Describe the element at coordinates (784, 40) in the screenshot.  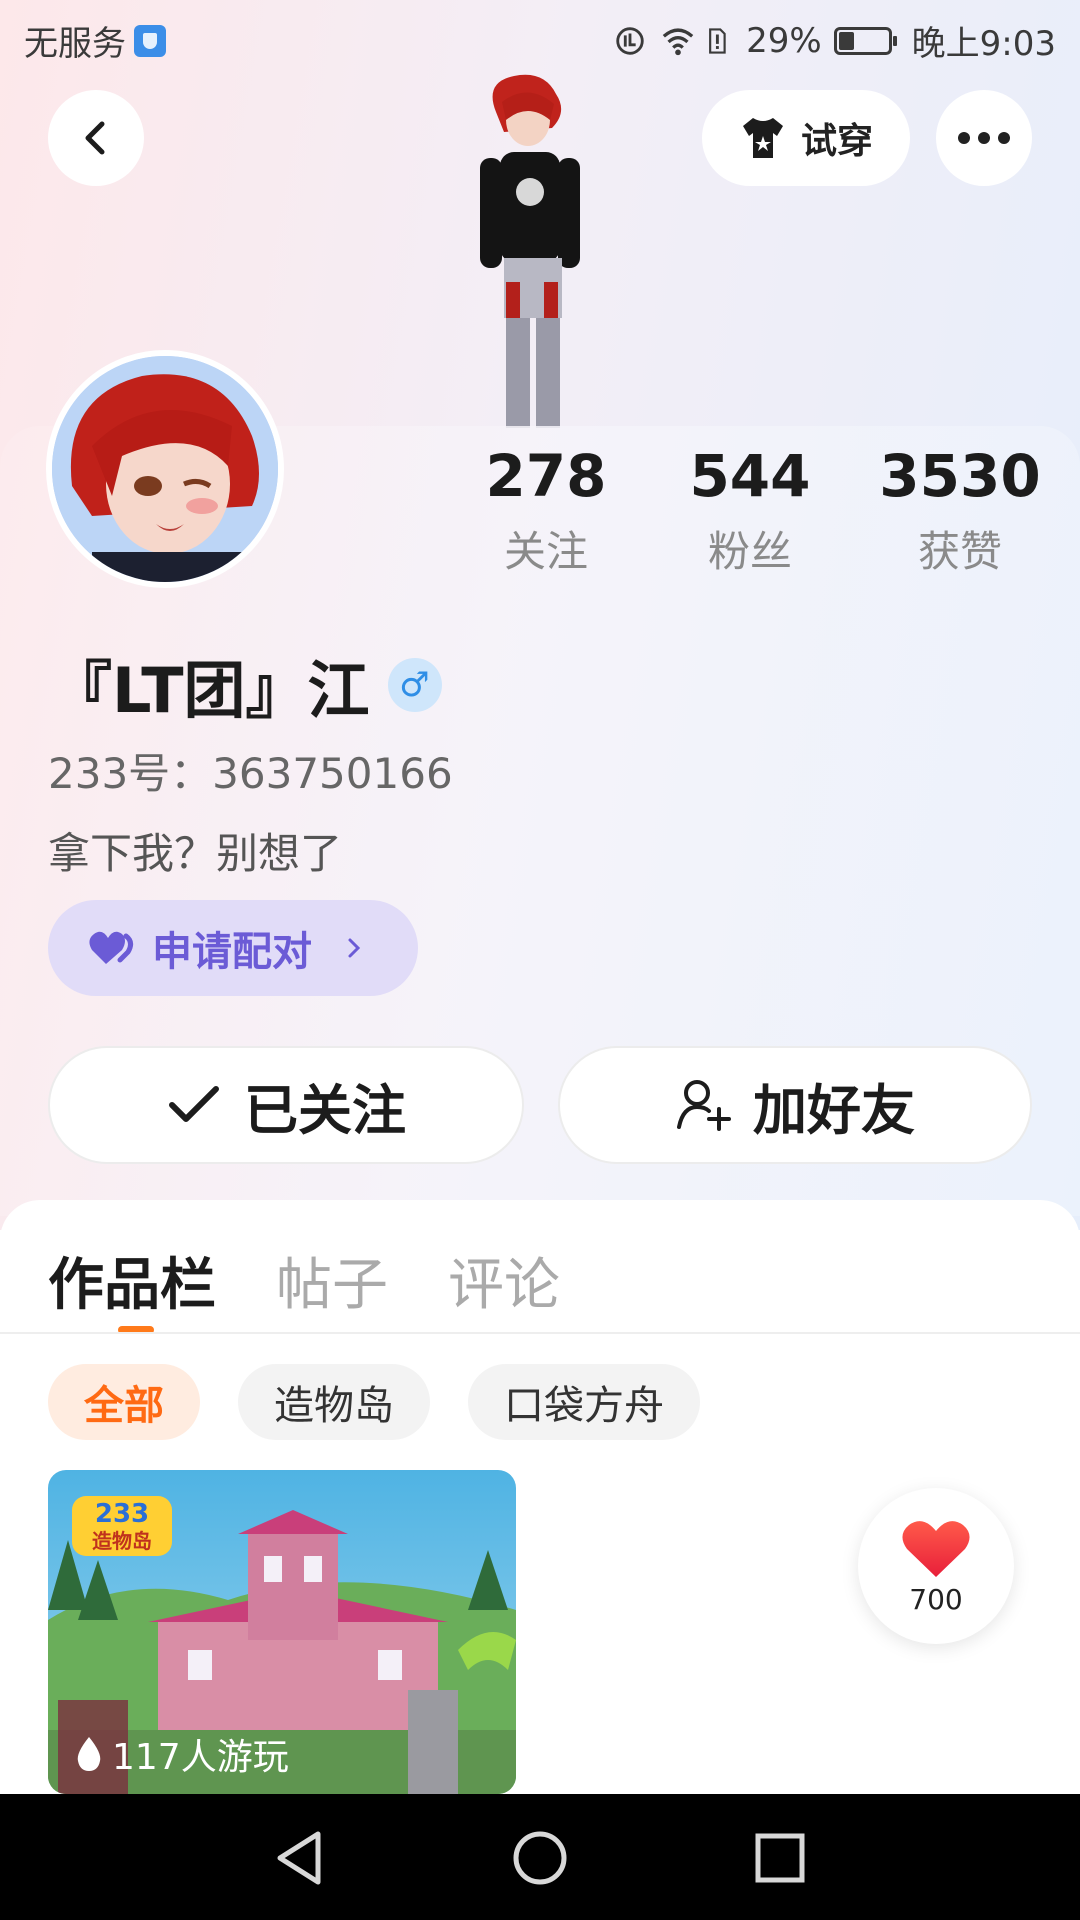
I see `battery-percent: 29%` at that location.